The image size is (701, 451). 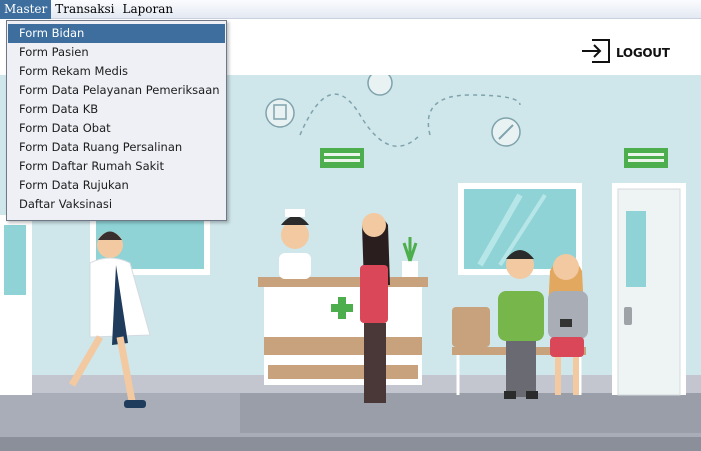 I want to click on menu-item-form-data-obat: Form Data Obat, so click(x=116, y=128).